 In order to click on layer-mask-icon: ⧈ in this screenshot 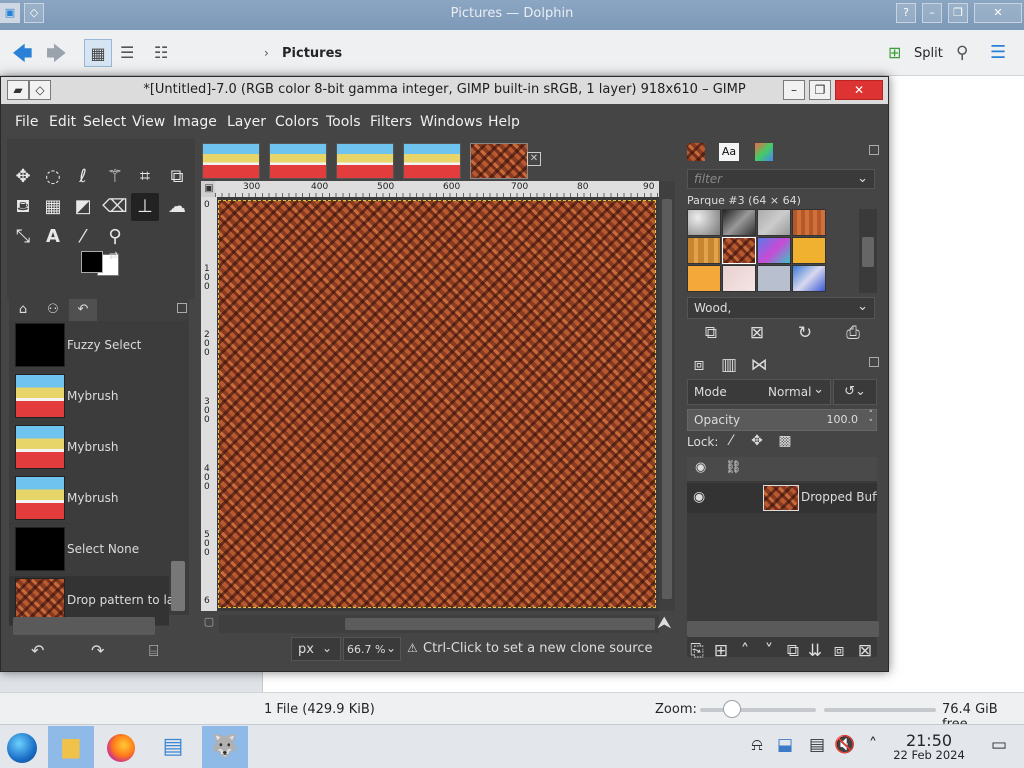, I will do `click(839, 651)`.